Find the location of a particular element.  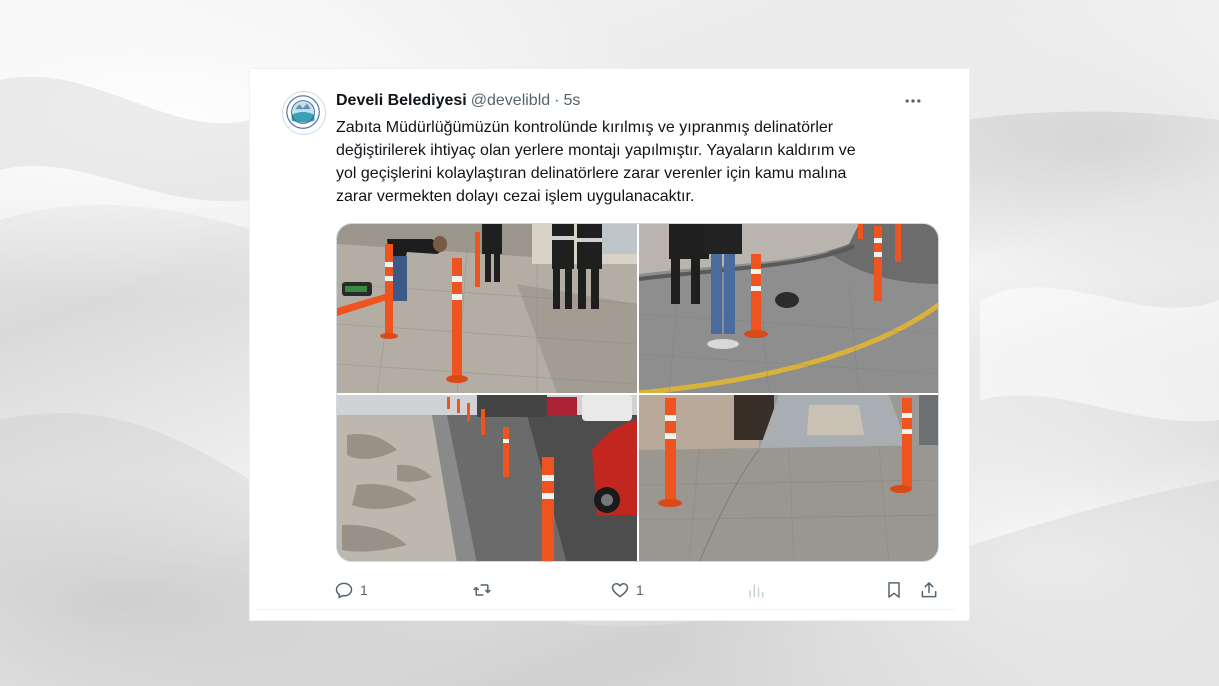

photo-doorway-bollards is located at coordinates (788, 478).